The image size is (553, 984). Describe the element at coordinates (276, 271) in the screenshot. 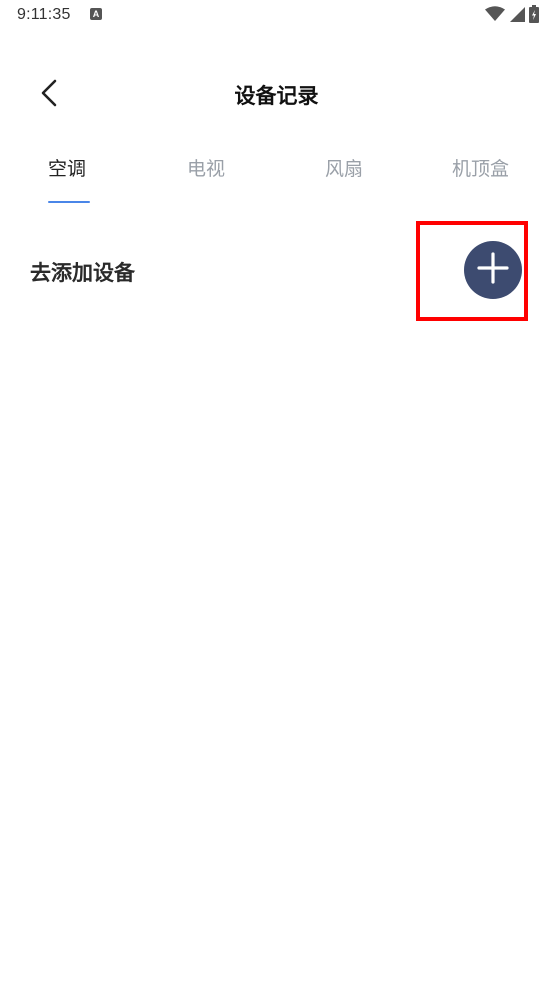

I see `add-device-row: 去添加设备` at that location.